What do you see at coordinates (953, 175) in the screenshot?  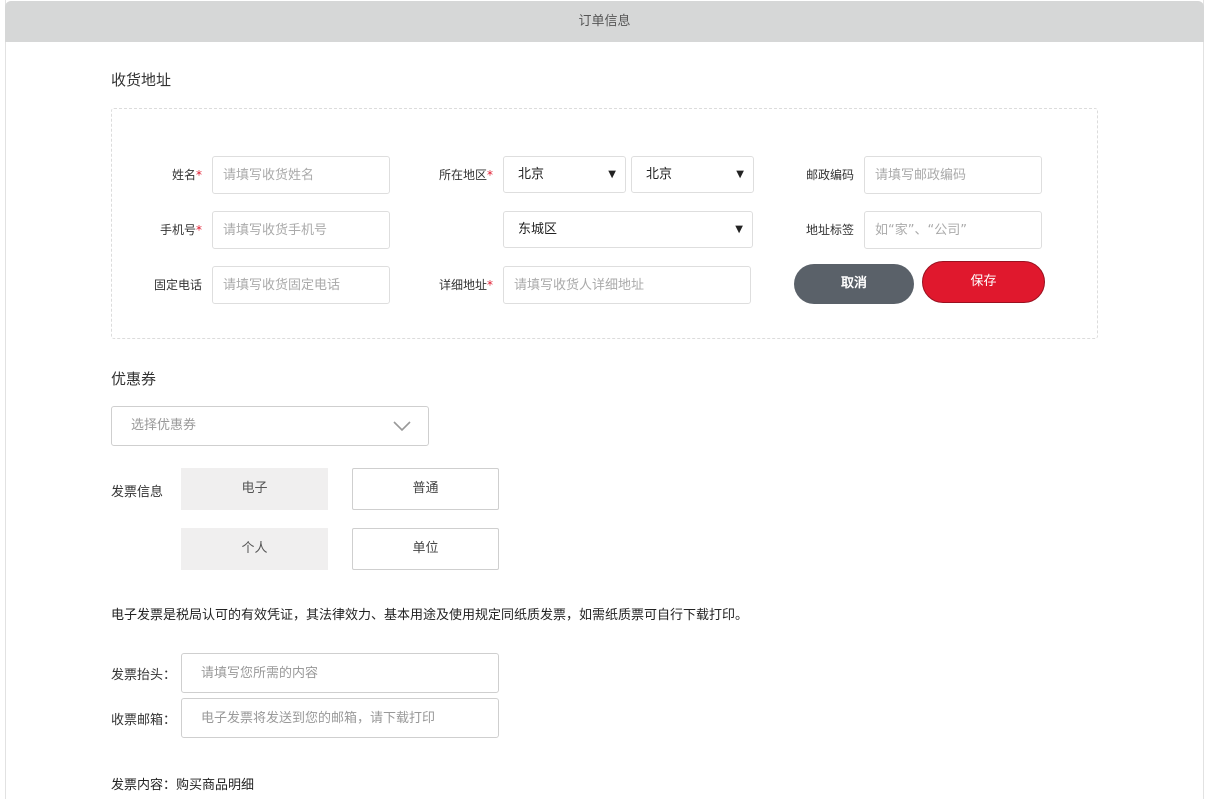 I see `postal-code-input` at bounding box center [953, 175].